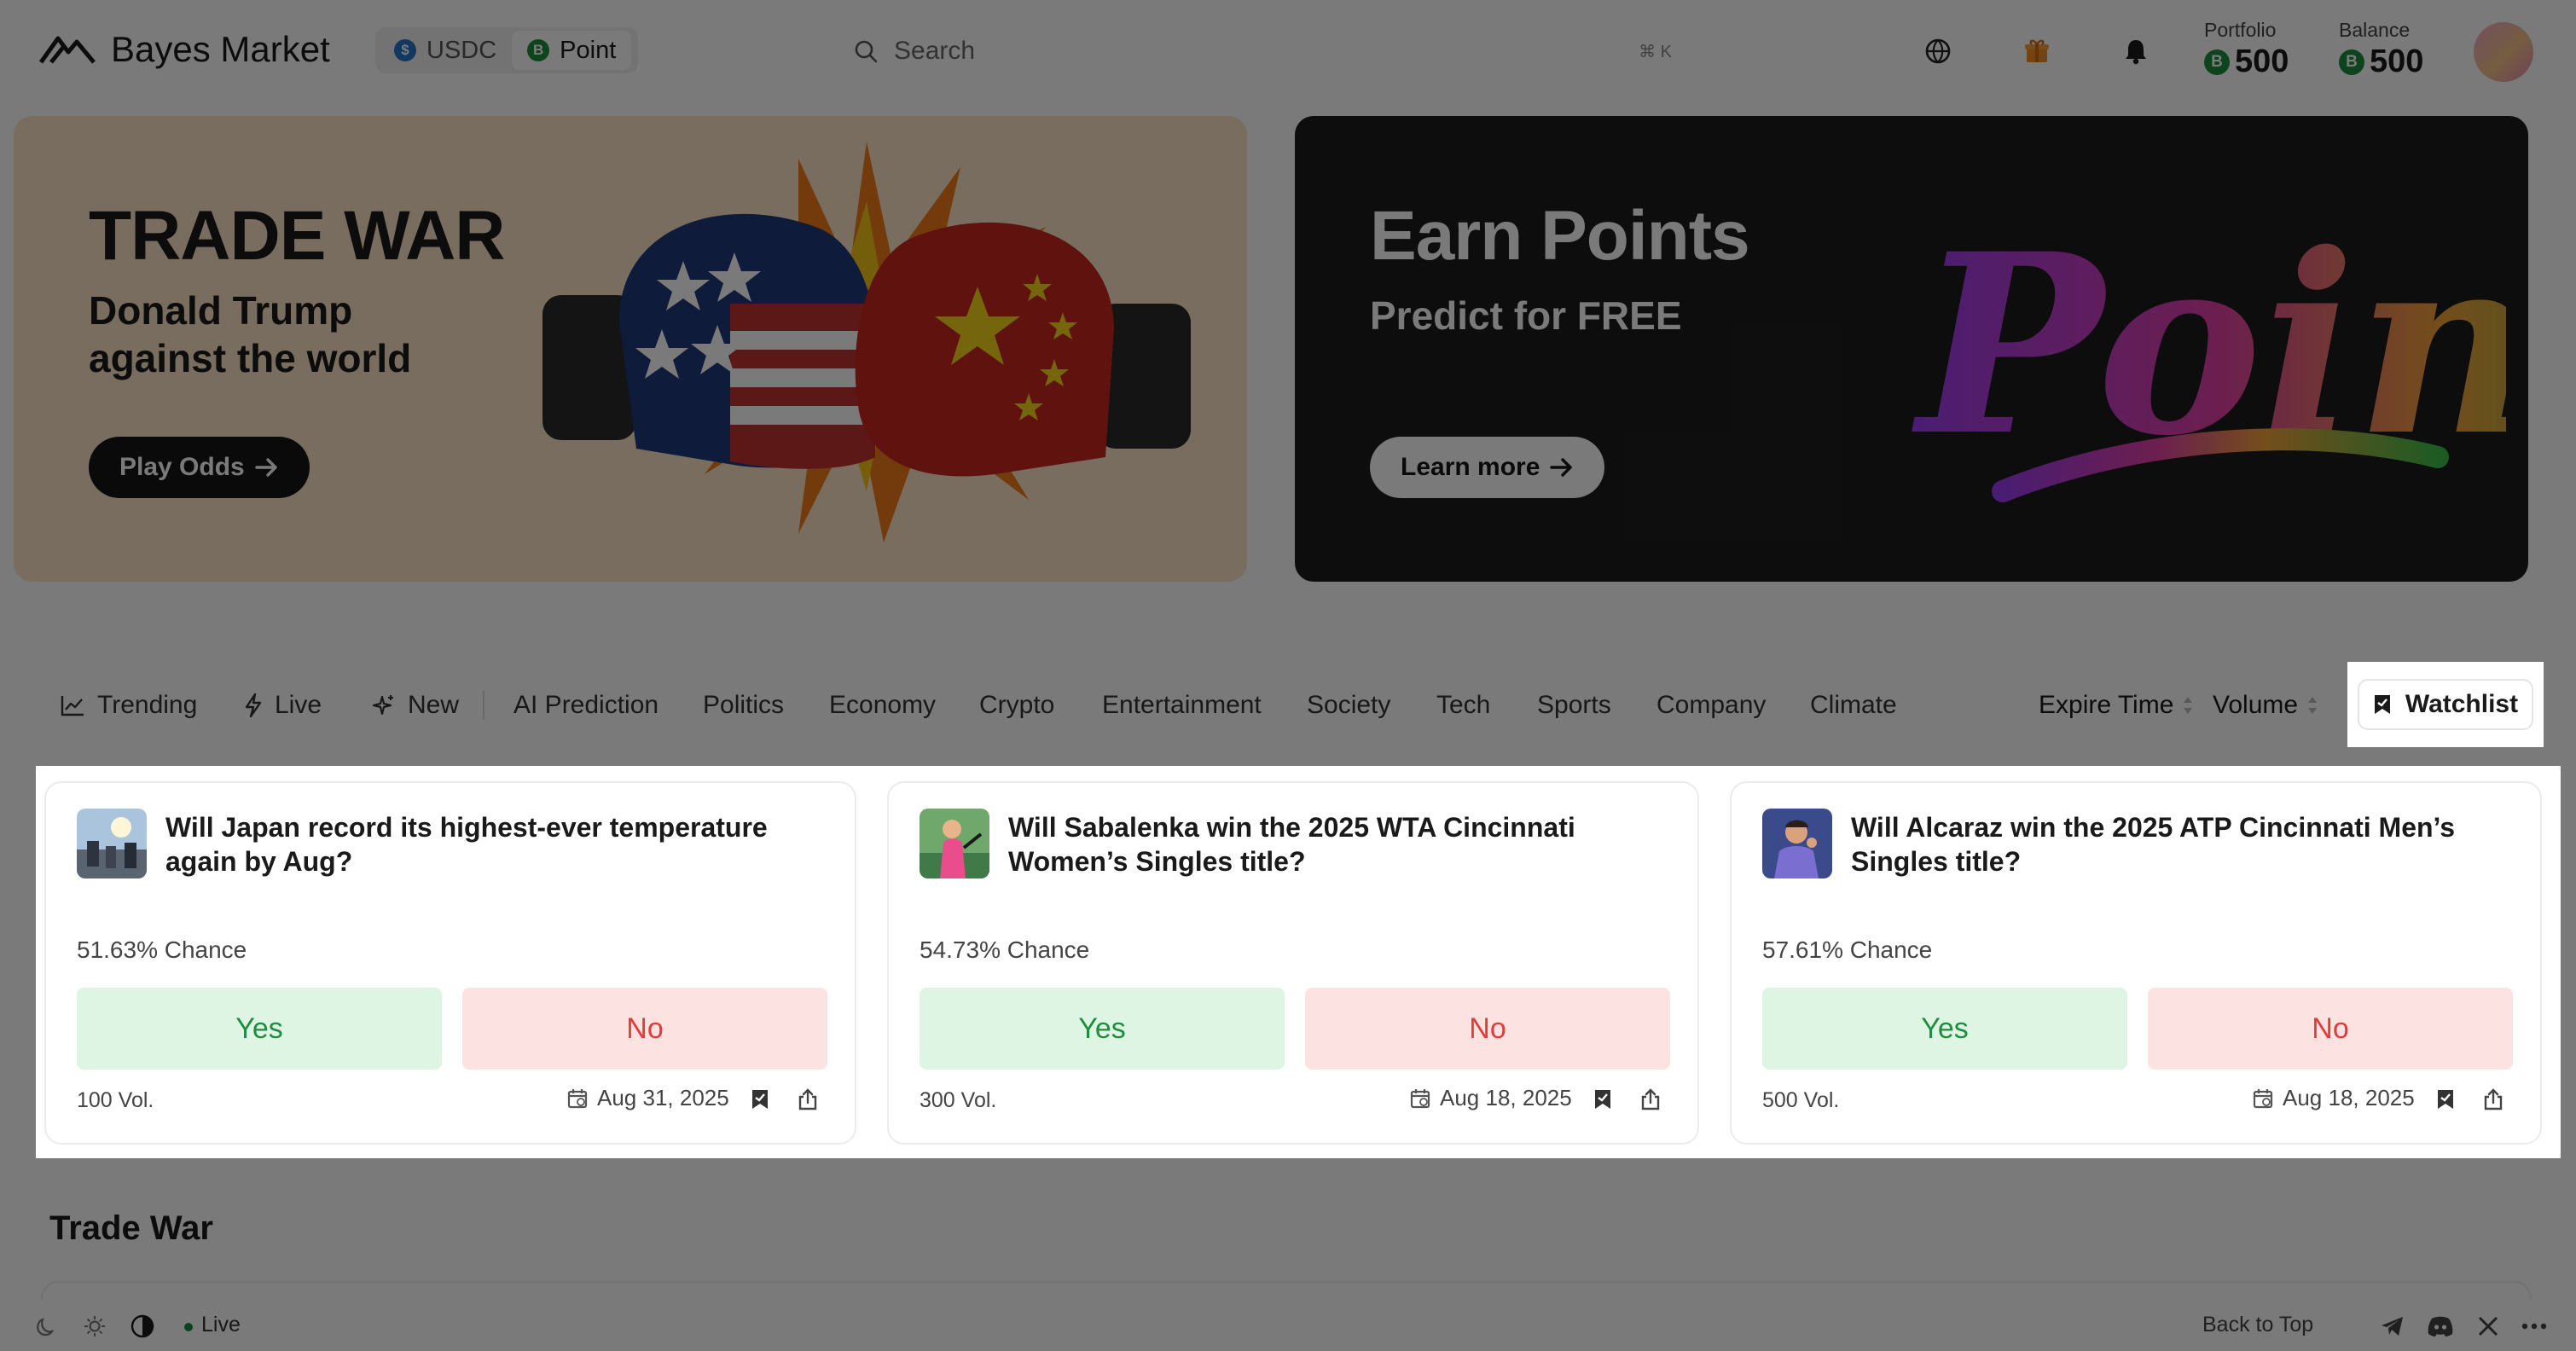  Describe the element at coordinates (1275, 52) in the screenshot. I see `search-bar: Search ⌘ K` at that location.